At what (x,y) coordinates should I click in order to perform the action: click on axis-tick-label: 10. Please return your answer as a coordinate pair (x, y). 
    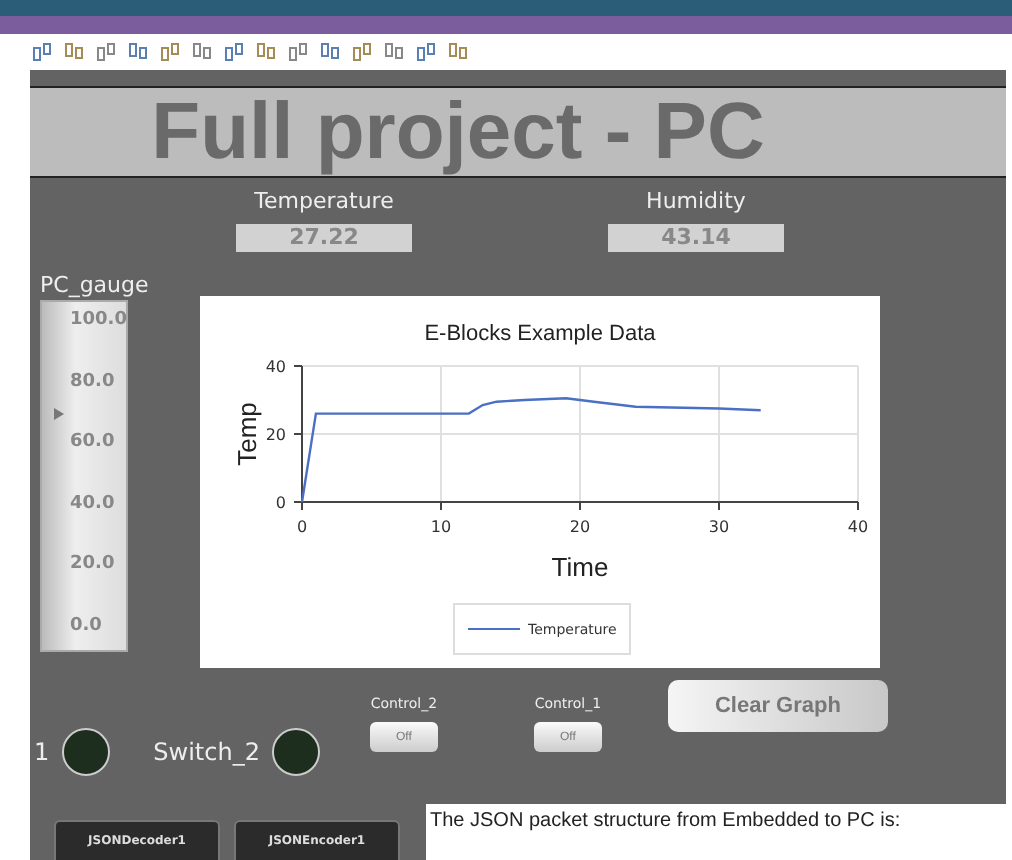
    Looking at the image, I should click on (441, 527).